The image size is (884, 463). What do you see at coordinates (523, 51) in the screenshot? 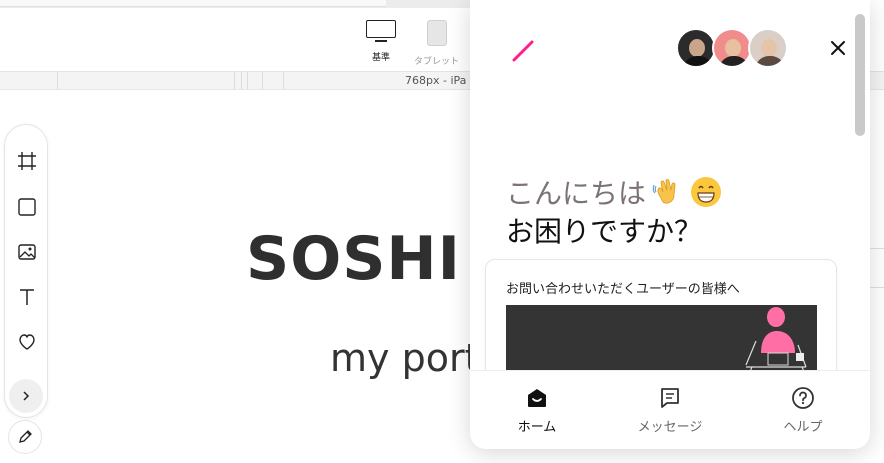
I see `brand-logo-icon` at bounding box center [523, 51].